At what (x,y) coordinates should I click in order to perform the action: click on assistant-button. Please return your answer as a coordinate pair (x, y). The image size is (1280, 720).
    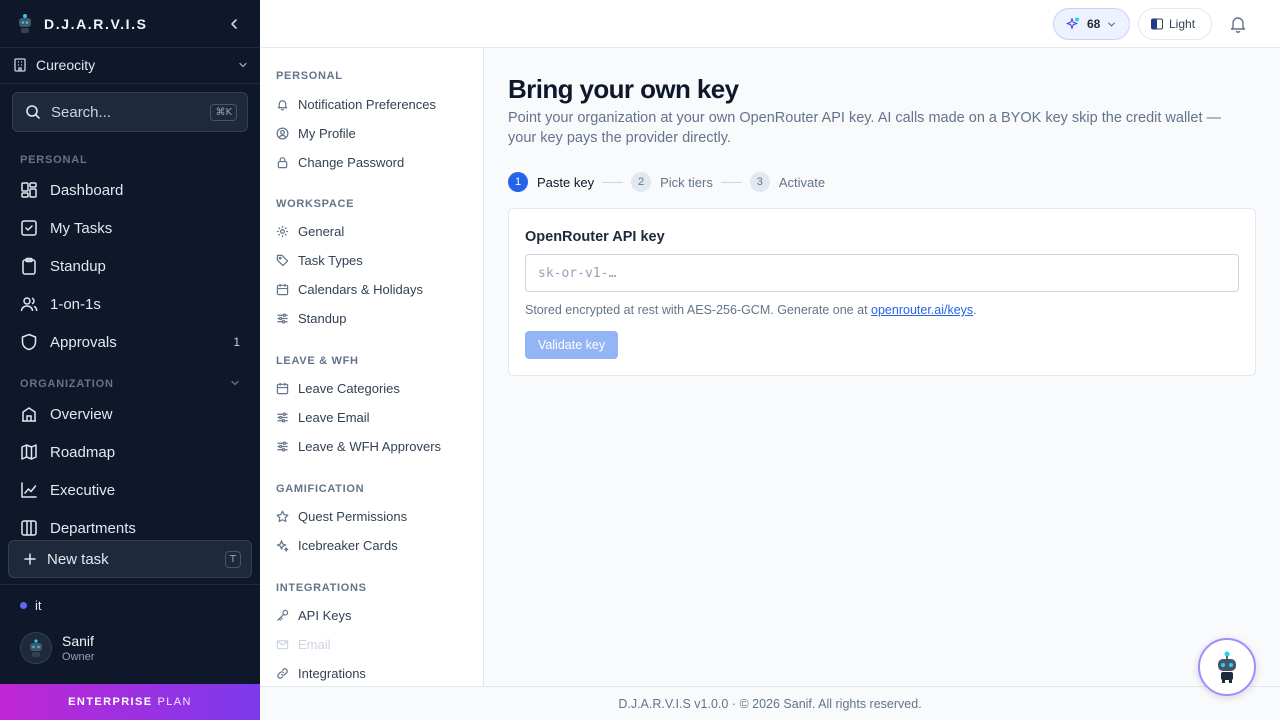
    Looking at the image, I should click on (1227, 667).